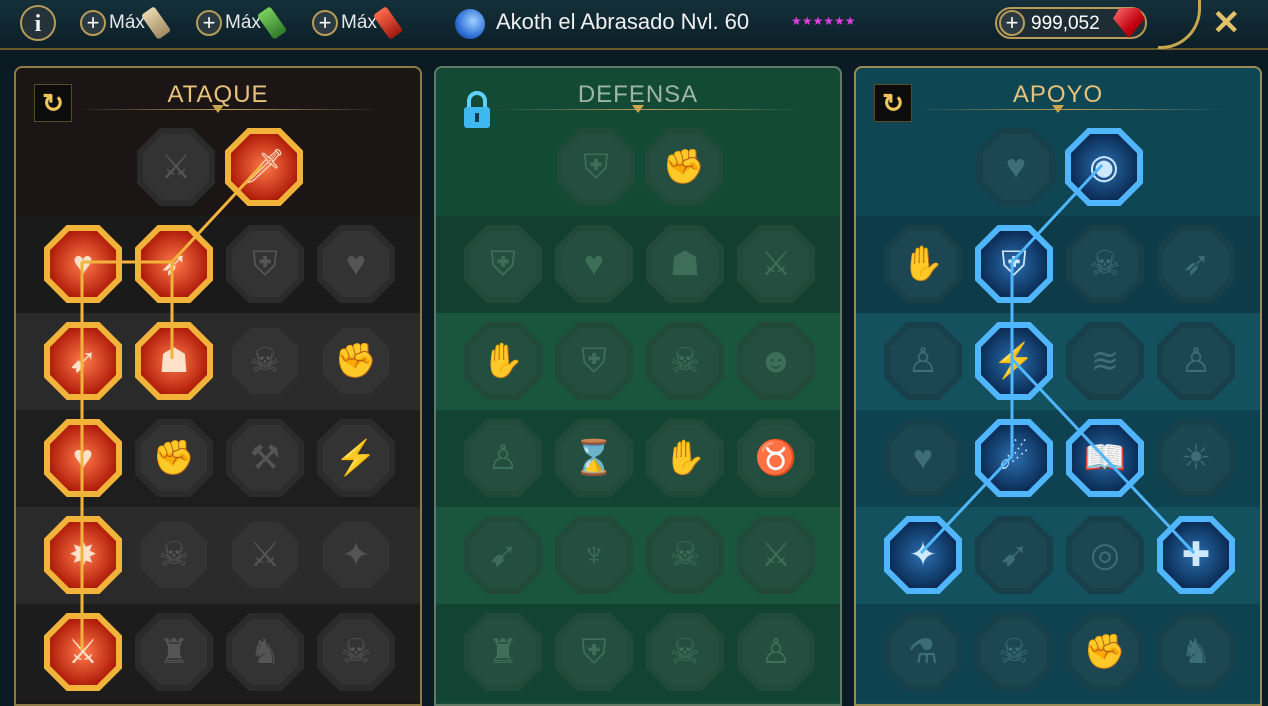  Describe the element at coordinates (1065, 23) in the screenshot. I see `gems-value: 999,052` at that location.